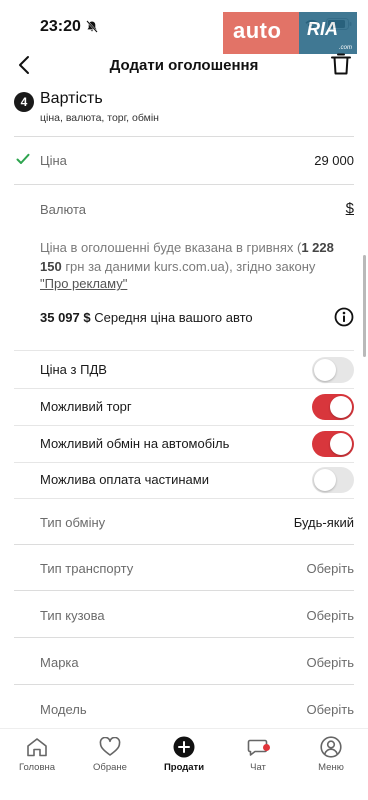  What do you see at coordinates (65, 317) in the screenshot?
I see `average-price-amount: 35 097 $` at bounding box center [65, 317].